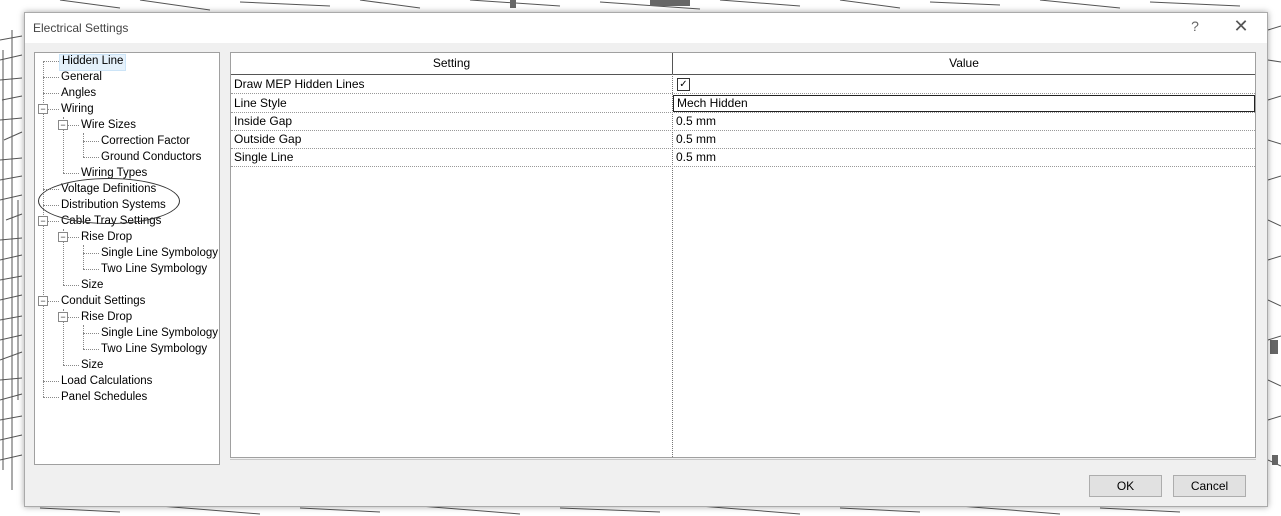 Image resolution: width=1281 pixels, height=516 pixels. What do you see at coordinates (963, 121) in the screenshot?
I see `inside-gap-value: 0.5 mm` at bounding box center [963, 121].